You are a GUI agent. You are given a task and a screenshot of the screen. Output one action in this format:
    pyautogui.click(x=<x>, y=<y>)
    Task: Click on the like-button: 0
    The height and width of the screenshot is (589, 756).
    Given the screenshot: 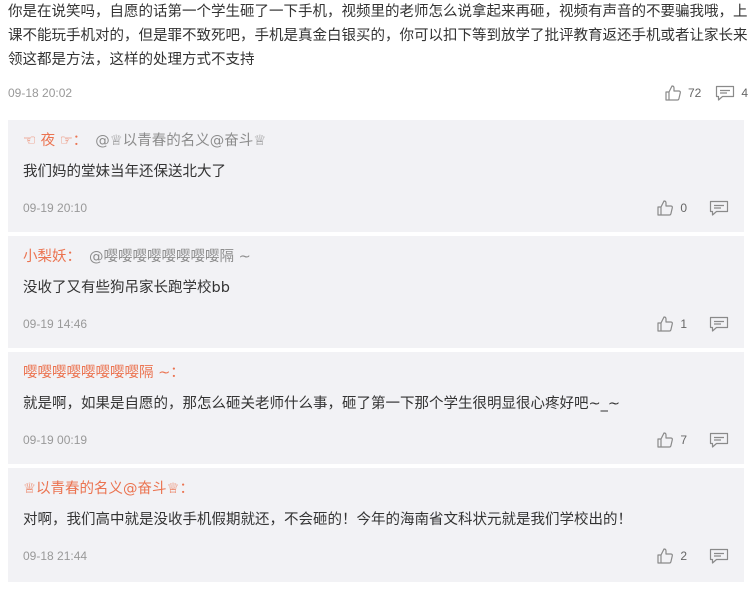 What is the action you would take?
    pyautogui.click(x=671, y=208)
    